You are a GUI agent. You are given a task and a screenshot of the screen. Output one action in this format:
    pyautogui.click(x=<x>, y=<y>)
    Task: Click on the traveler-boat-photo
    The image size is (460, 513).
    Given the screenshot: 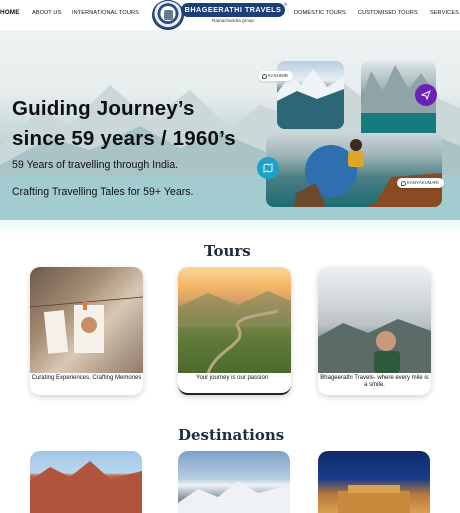 What is the action you would take?
    pyautogui.click(x=354, y=170)
    